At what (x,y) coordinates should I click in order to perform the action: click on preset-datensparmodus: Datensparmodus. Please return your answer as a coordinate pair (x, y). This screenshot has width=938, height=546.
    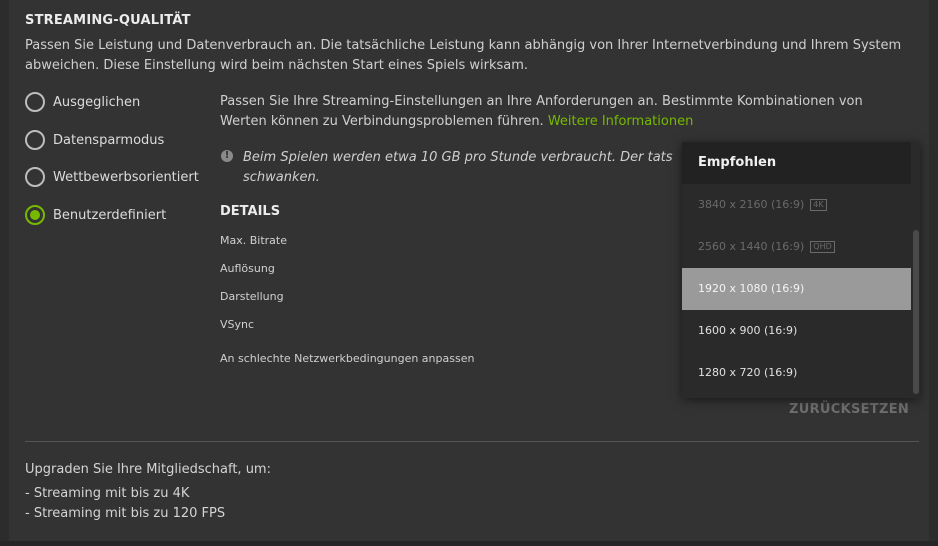
    Looking at the image, I should click on (120, 140).